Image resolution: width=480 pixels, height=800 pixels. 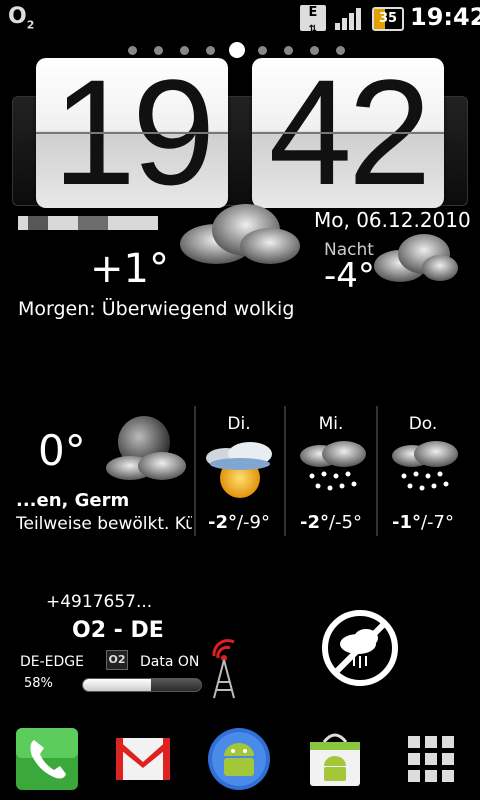 I want to click on forecast-temps-1: -2°/-9°, so click(x=238, y=522).